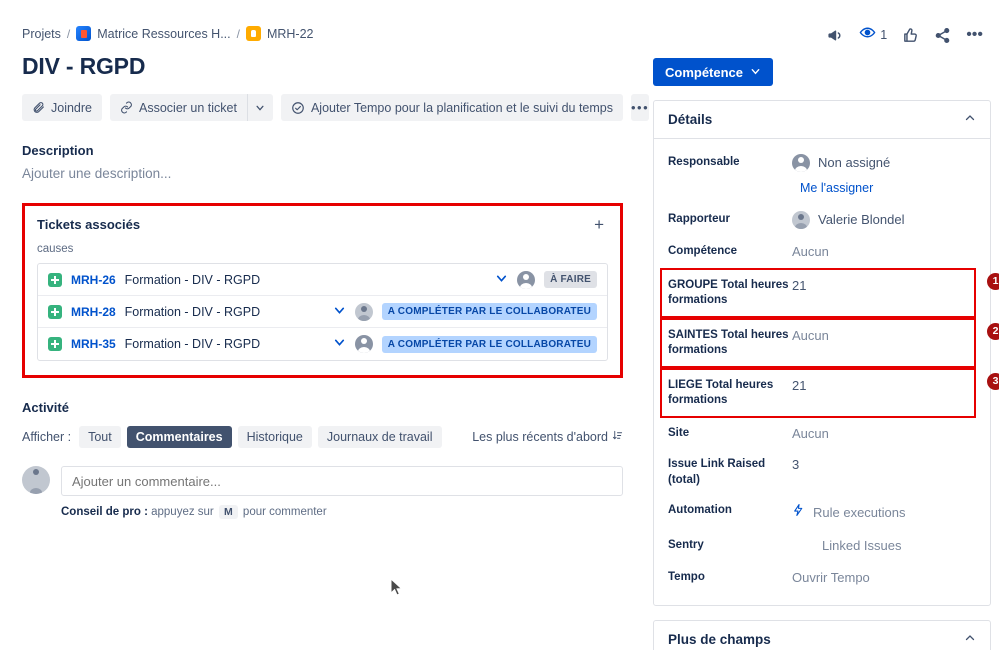 This screenshot has height=650, width=999. Describe the element at coordinates (822, 472) in the screenshot. I see `field-issue-link-raised: Issue Link Raised (total) 3` at that location.